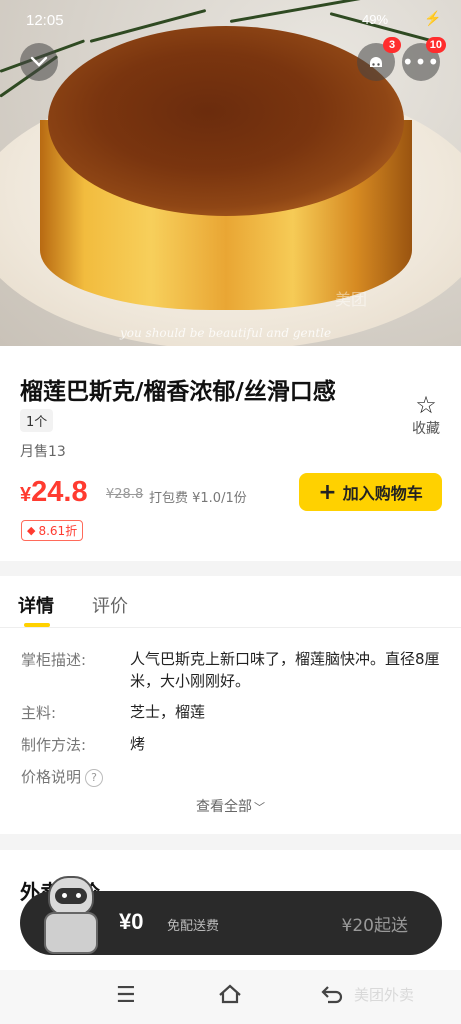  Describe the element at coordinates (37, 625) in the screenshot. I see `active-tab-indicator` at that location.